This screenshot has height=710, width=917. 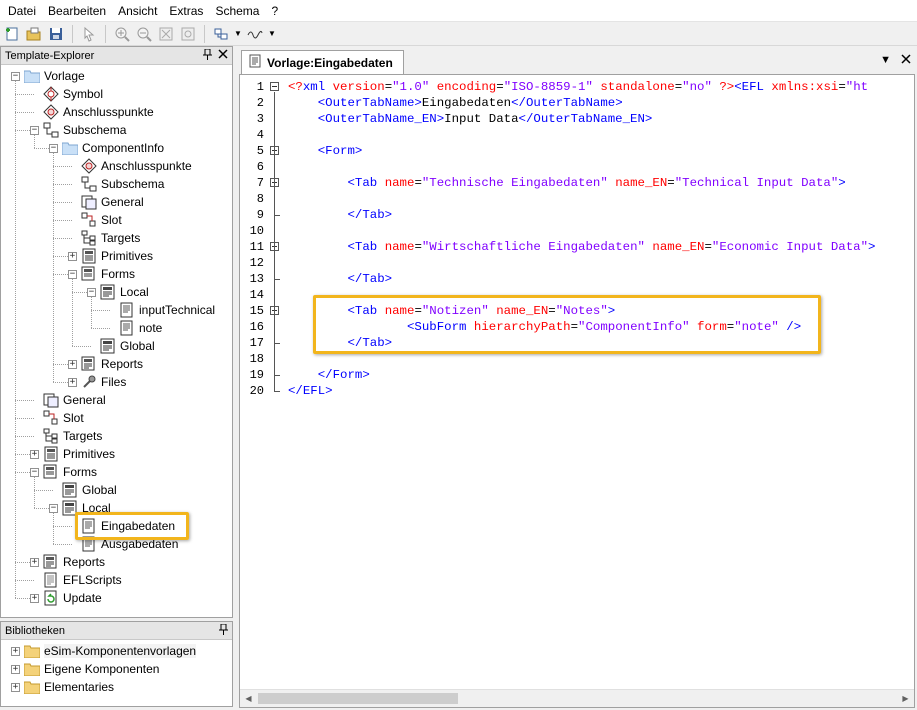 I want to click on tab-vorlage-eingabedaten: Vorlage:Eingabedaten, so click(x=322, y=62).